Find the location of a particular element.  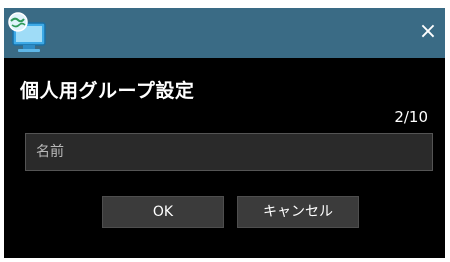

ok-button: OK is located at coordinates (163, 212).